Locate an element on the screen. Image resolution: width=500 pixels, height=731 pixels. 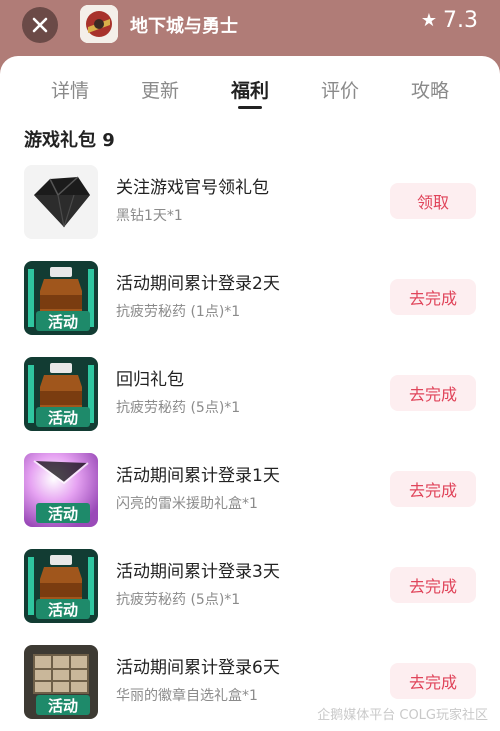
app-title: 地下城与勇士 is located at coordinates (184, 26).